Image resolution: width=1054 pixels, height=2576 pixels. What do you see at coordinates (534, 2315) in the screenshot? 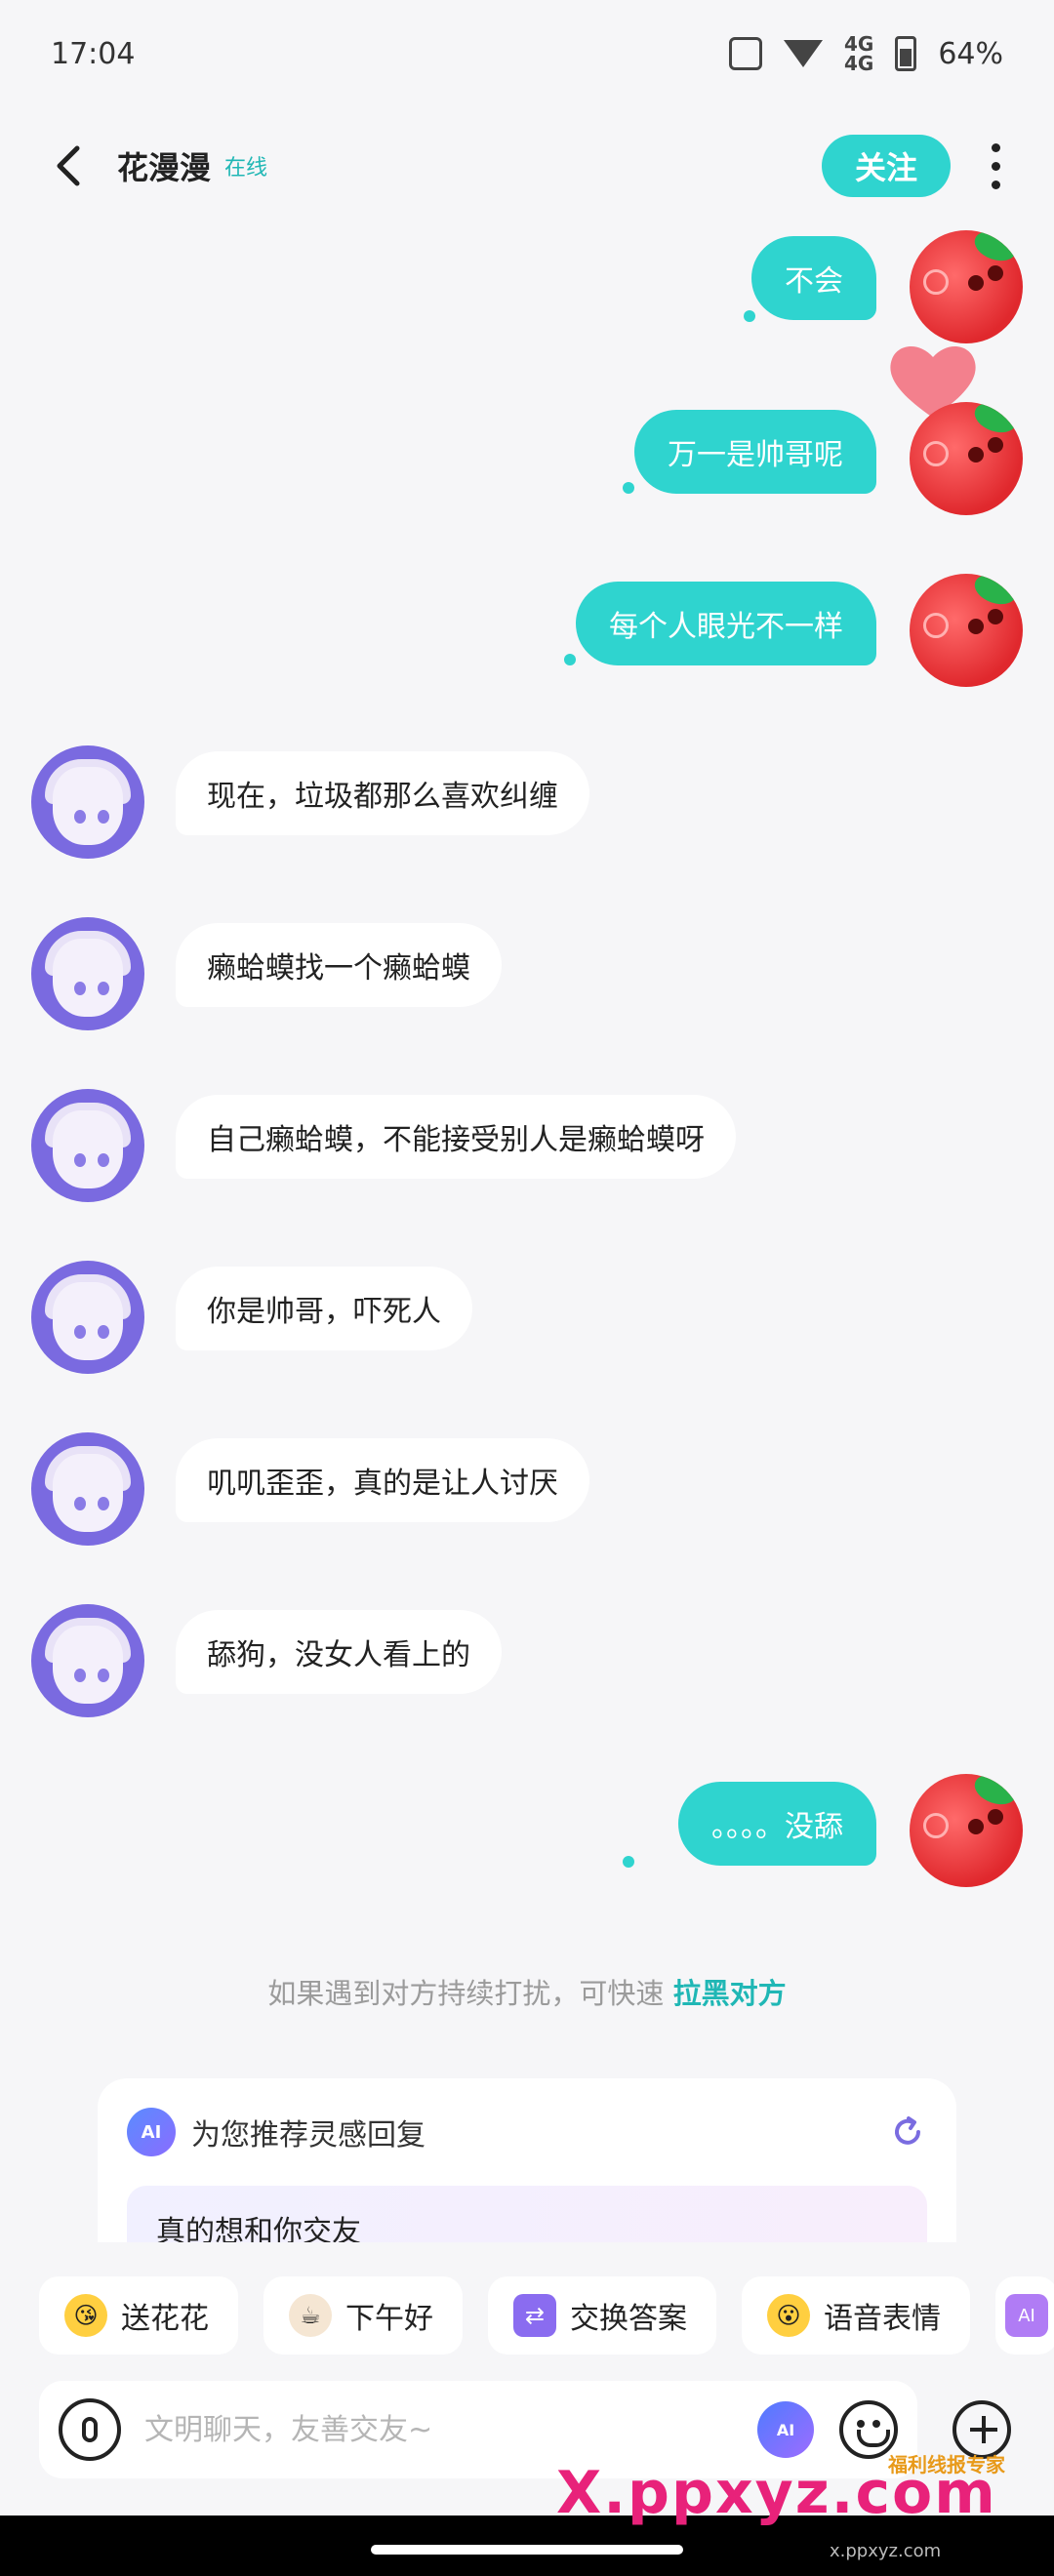
I see `exchange-icon: ⇄` at bounding box center [534, 2315].